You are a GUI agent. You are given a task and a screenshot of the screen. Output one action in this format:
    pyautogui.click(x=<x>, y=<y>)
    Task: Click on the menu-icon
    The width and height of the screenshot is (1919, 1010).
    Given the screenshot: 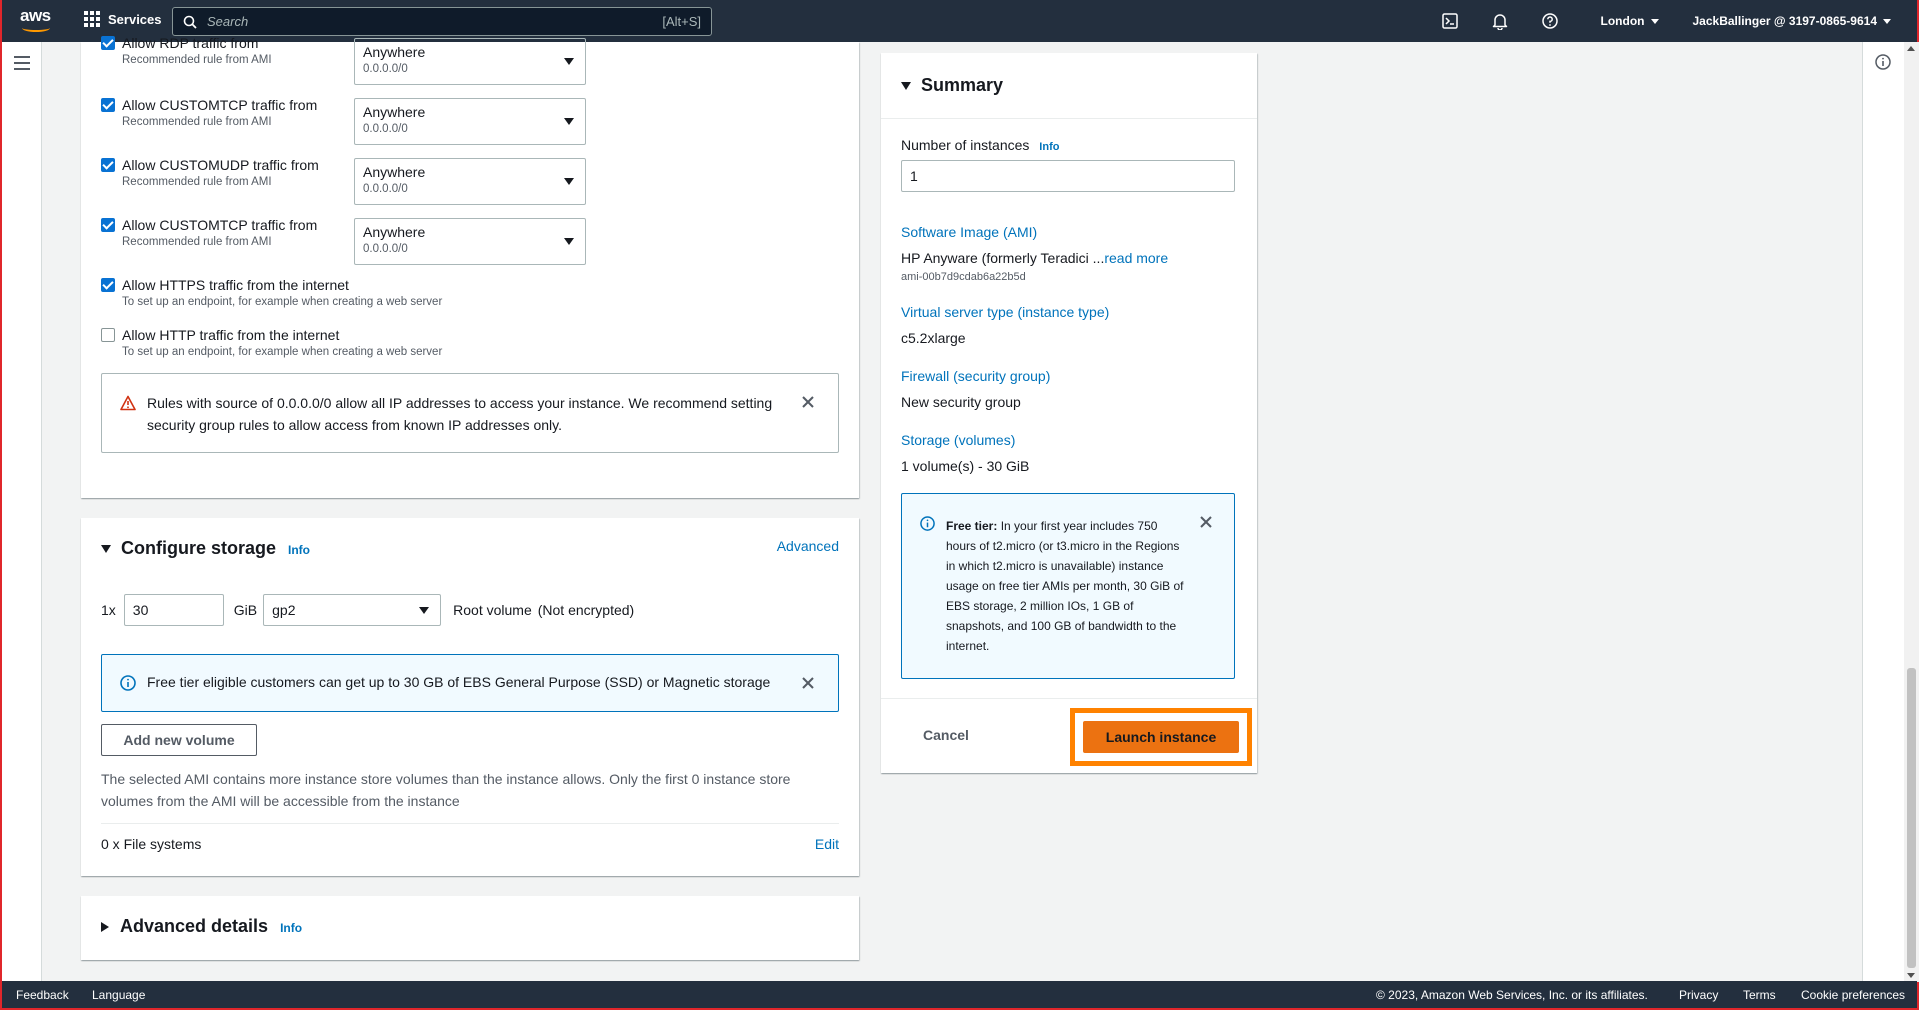 What is the action you would take?
    pyautogui.click(x=22, y=63)
    